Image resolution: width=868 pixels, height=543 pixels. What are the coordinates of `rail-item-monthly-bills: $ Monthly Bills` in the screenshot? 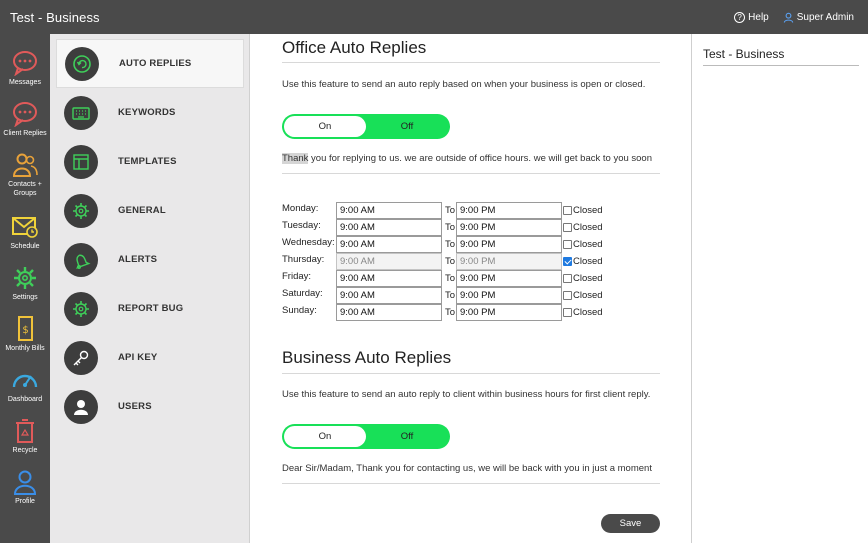 It's located at (25, 334).